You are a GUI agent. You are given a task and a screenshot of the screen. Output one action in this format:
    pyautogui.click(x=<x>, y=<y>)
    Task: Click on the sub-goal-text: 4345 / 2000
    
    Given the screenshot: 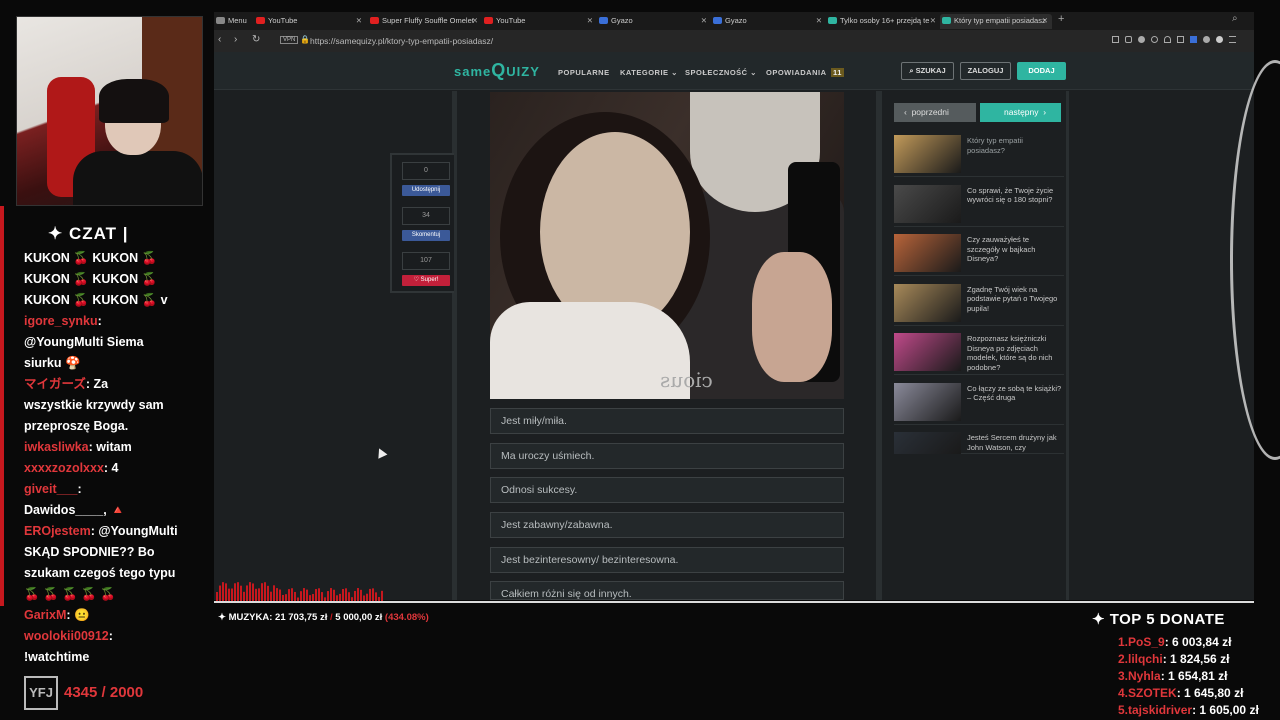 What is the action you would take?
    pyautogui.click(x=104, y=692)
    